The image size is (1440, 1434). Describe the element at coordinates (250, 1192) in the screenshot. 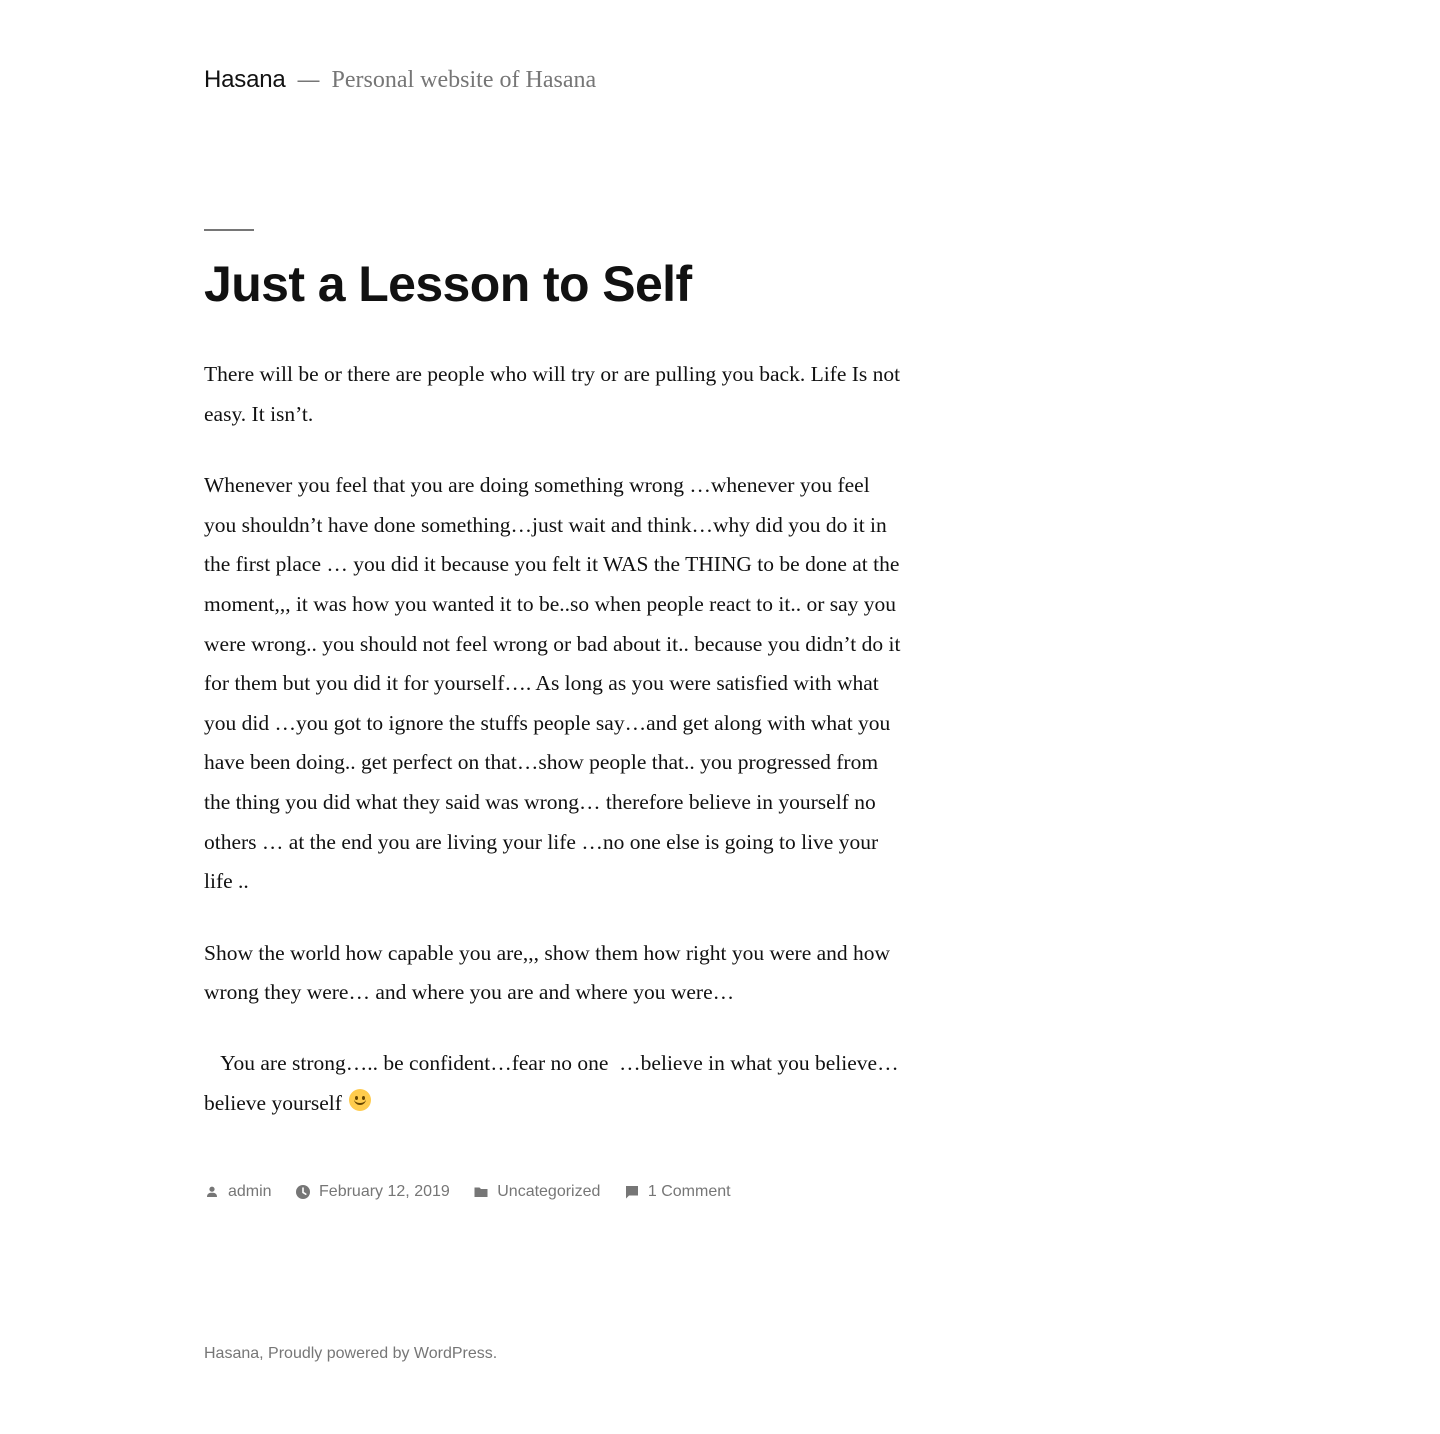

I see `author-link: admin` at that location.